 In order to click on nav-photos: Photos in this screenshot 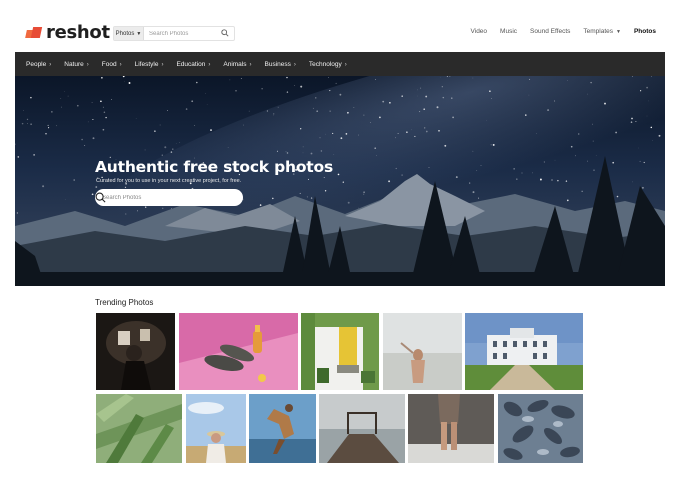, I will do `click(645, 31)`.